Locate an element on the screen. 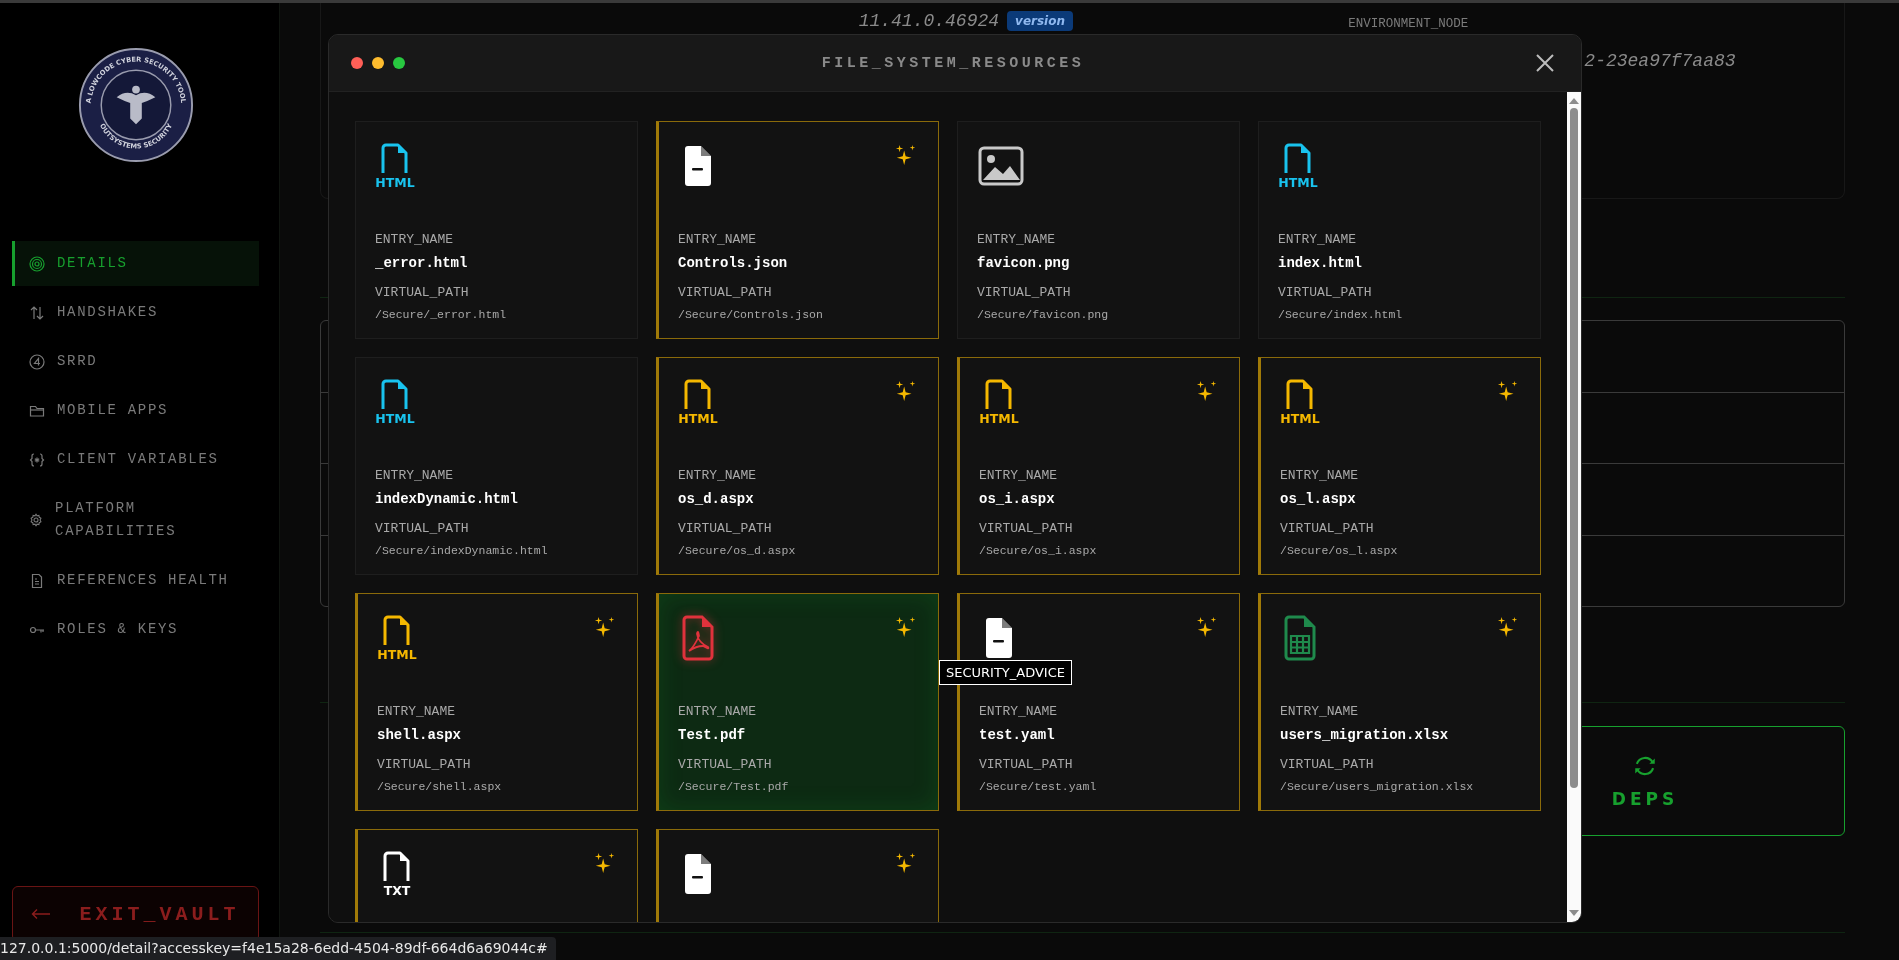 The image size is (1899, 960). file-path: /Secure/indexDynamic.html is located at coordinates (462, 550).